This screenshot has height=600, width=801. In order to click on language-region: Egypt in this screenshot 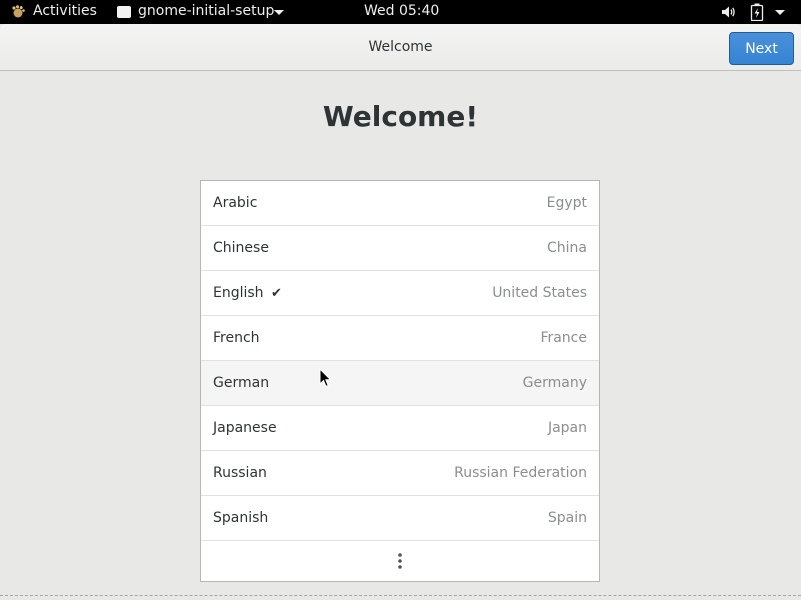, I will do `click(566, 203)`.